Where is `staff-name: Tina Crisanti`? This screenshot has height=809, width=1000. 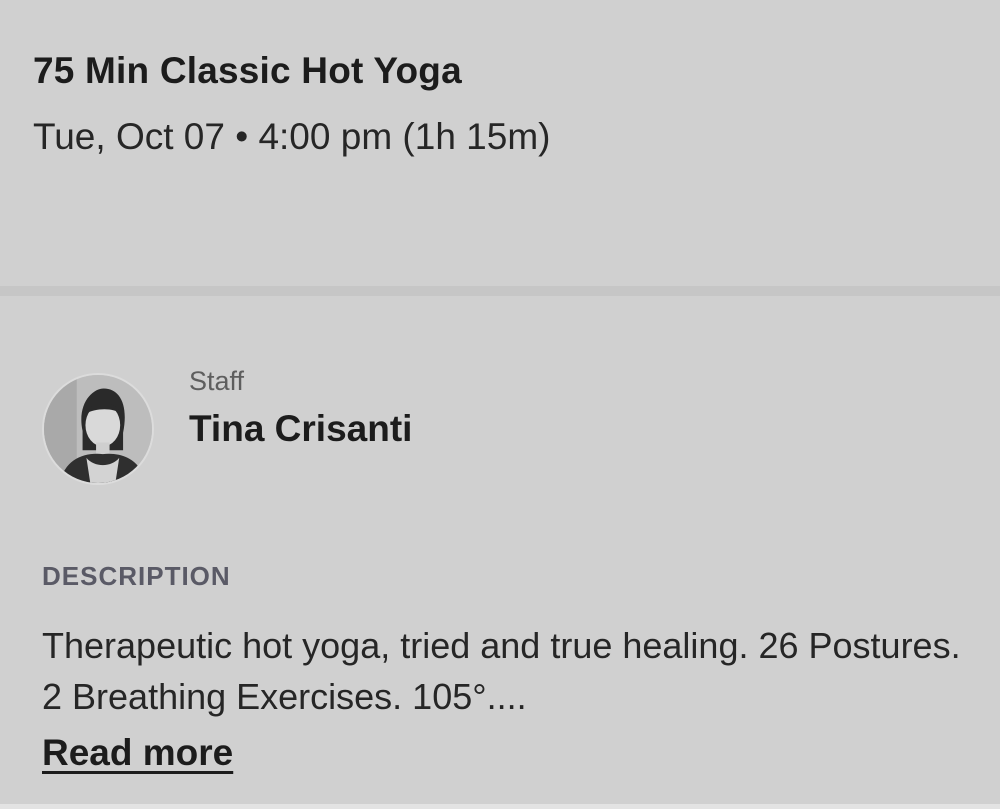 staff-name: Tina Crisanti is located at coordinates (300, 429).